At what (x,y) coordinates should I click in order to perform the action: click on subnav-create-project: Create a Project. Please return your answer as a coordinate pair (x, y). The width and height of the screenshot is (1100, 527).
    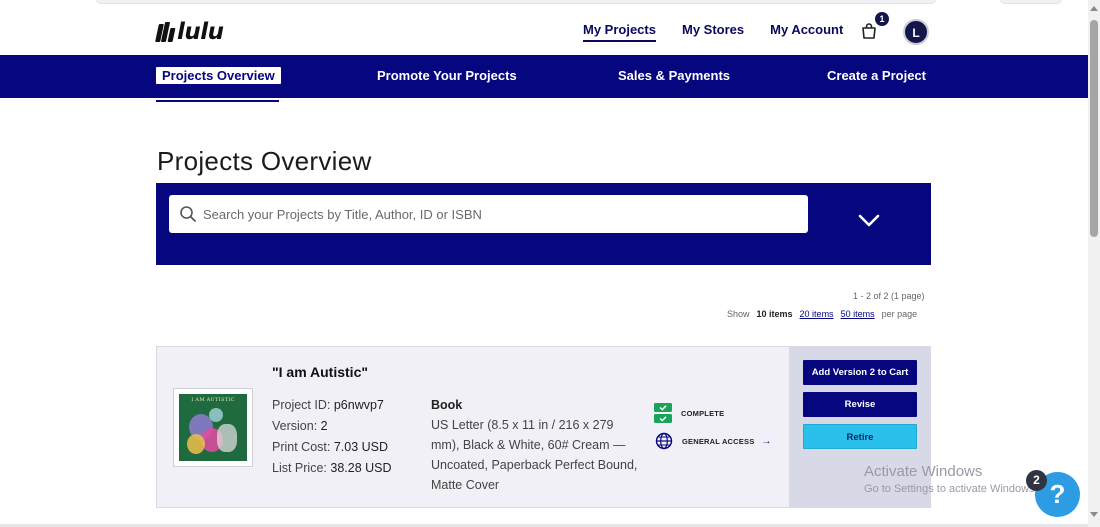
    Looking at the image, I should click on (876, 75).